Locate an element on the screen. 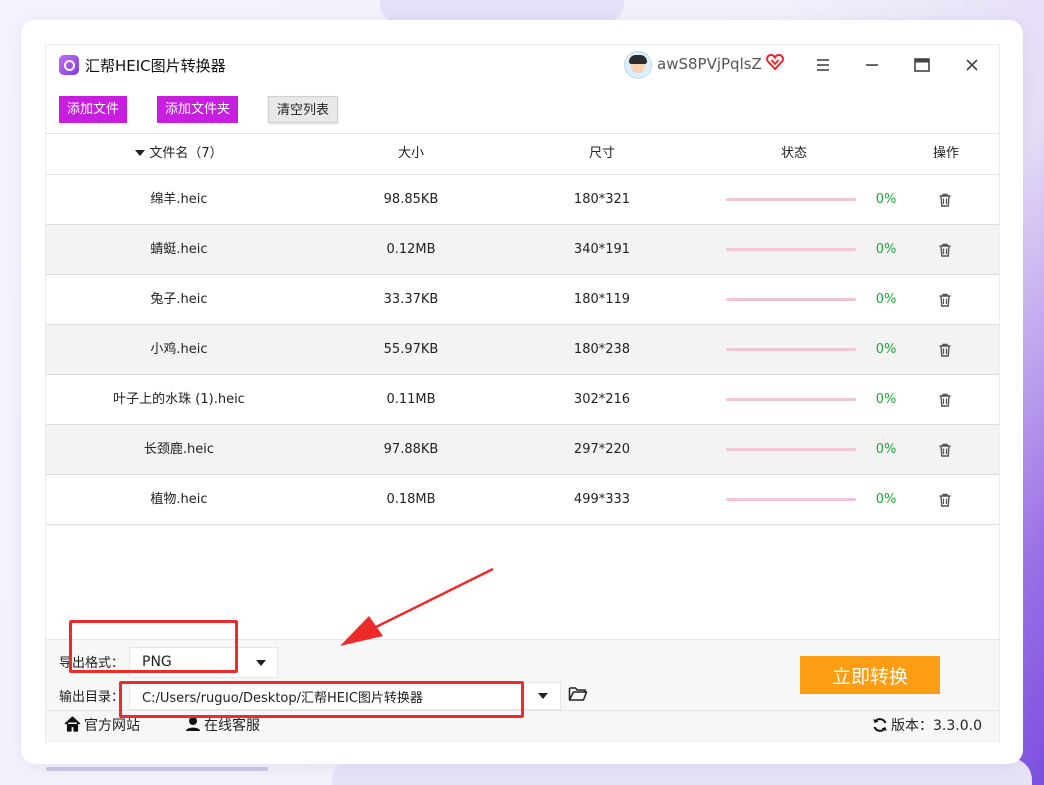  file-dimensions: 180*321 is located at coordinates (602, 199).